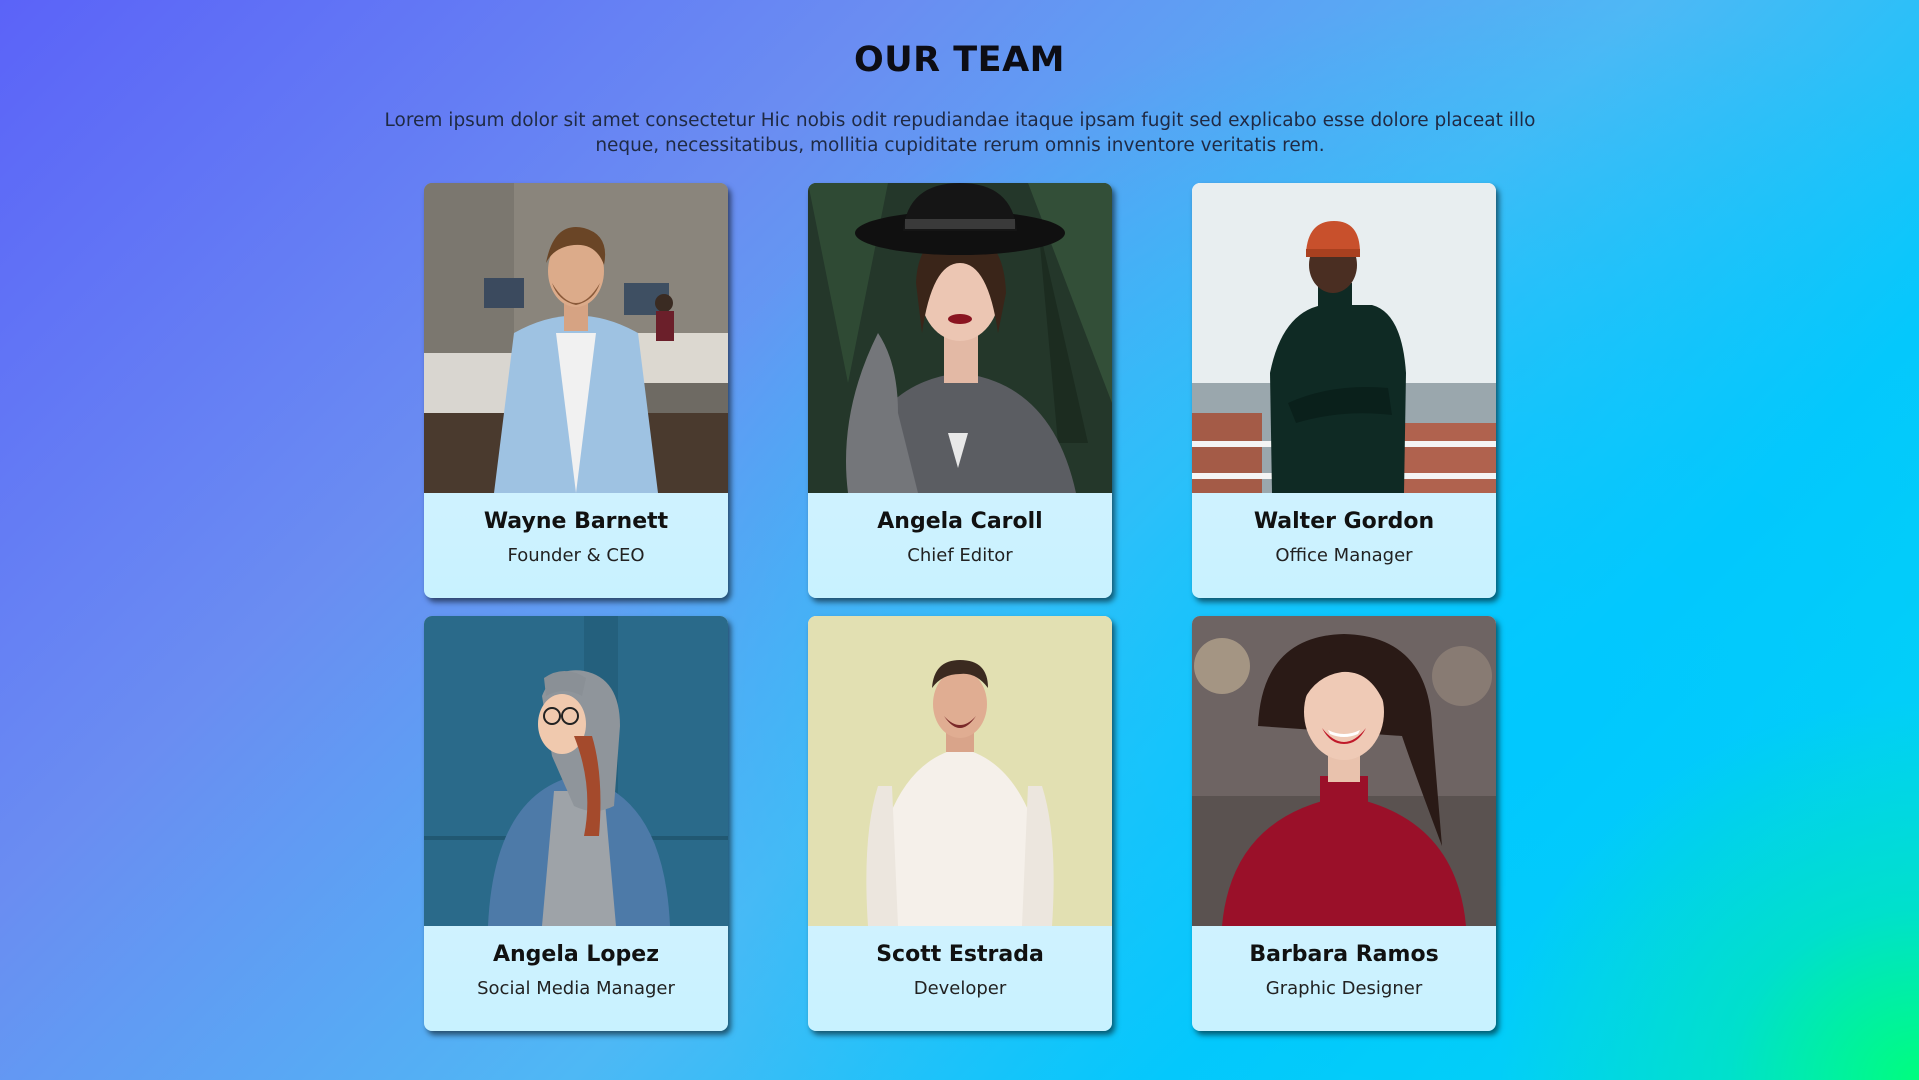 This screenshot has height=1080, width=1919. I want to click on team-member-name: Walter Gordon, so click(1344, 521).